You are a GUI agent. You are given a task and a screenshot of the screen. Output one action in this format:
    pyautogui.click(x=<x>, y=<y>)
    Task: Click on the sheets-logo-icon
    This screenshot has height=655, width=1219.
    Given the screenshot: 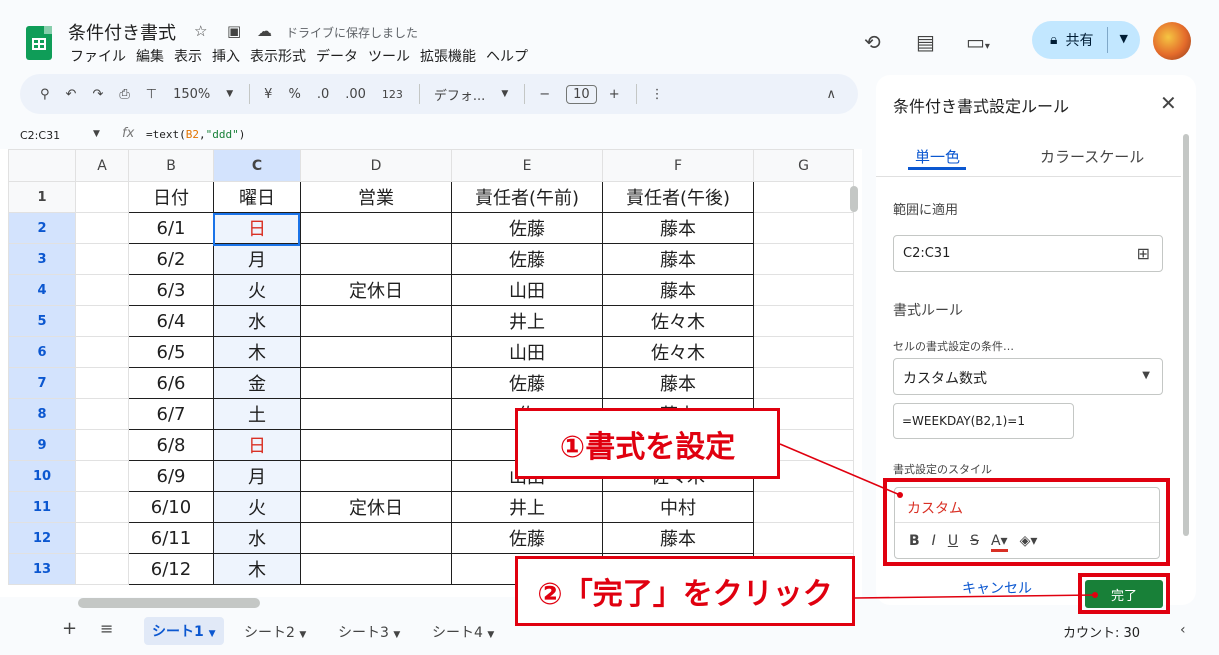 What is the action you would take?
    pyautogui.click(x=39, y=43)
    